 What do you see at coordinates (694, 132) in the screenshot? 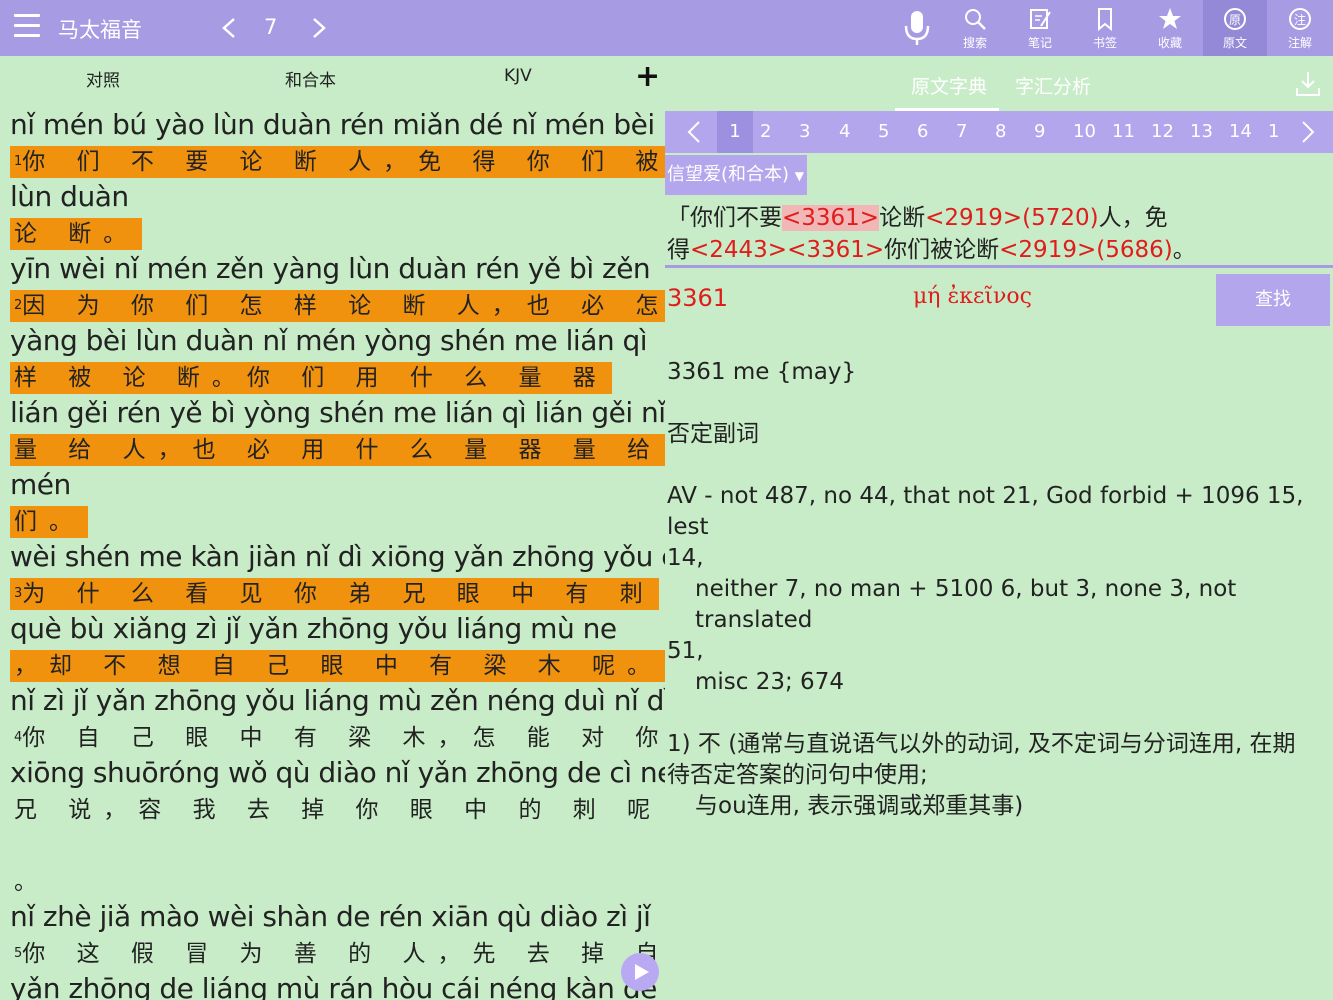
I see `pager-prev-icon` at bounding box center [694, 132].